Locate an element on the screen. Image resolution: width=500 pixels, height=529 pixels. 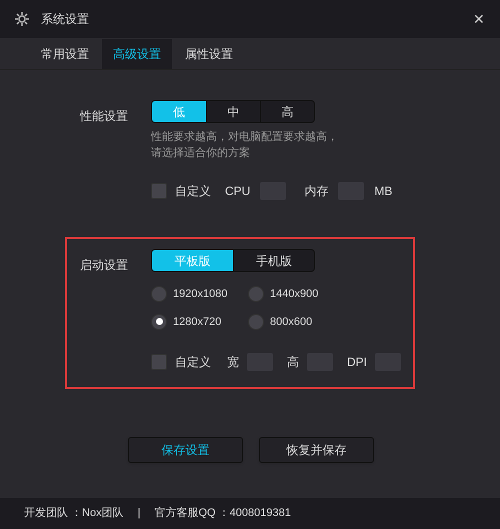
hint-text: 请选择适合你的方案 is located at coordinates (200, 153).